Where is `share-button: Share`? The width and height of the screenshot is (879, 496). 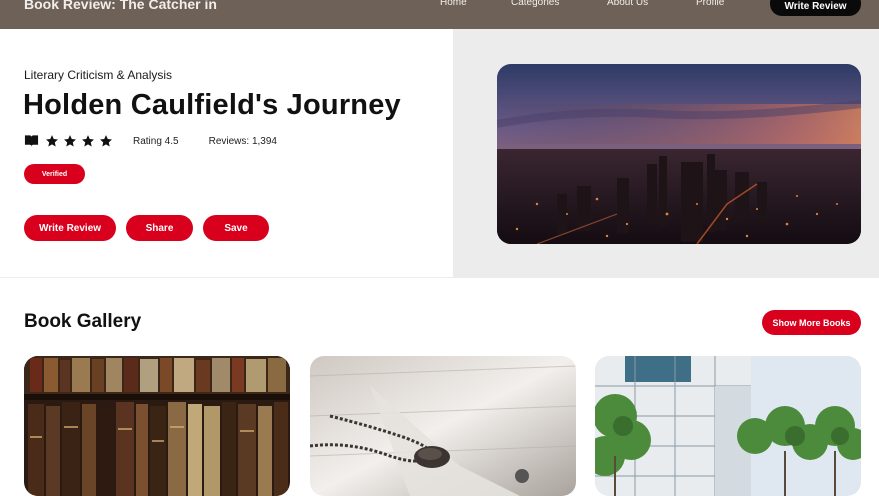 share-button: Share is located at coordinates (159, 228).